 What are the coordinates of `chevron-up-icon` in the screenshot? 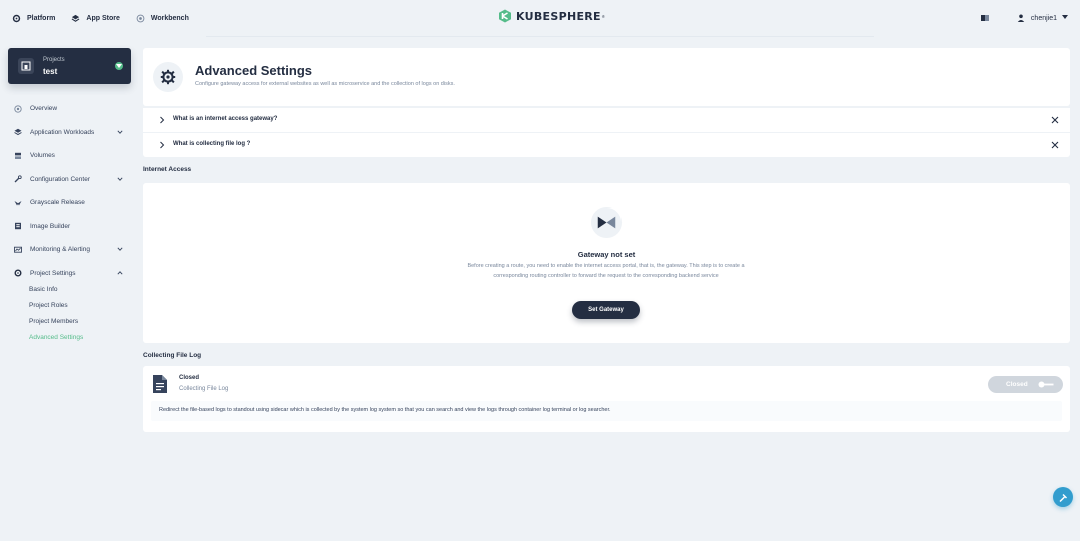 It's located at (120, 272).